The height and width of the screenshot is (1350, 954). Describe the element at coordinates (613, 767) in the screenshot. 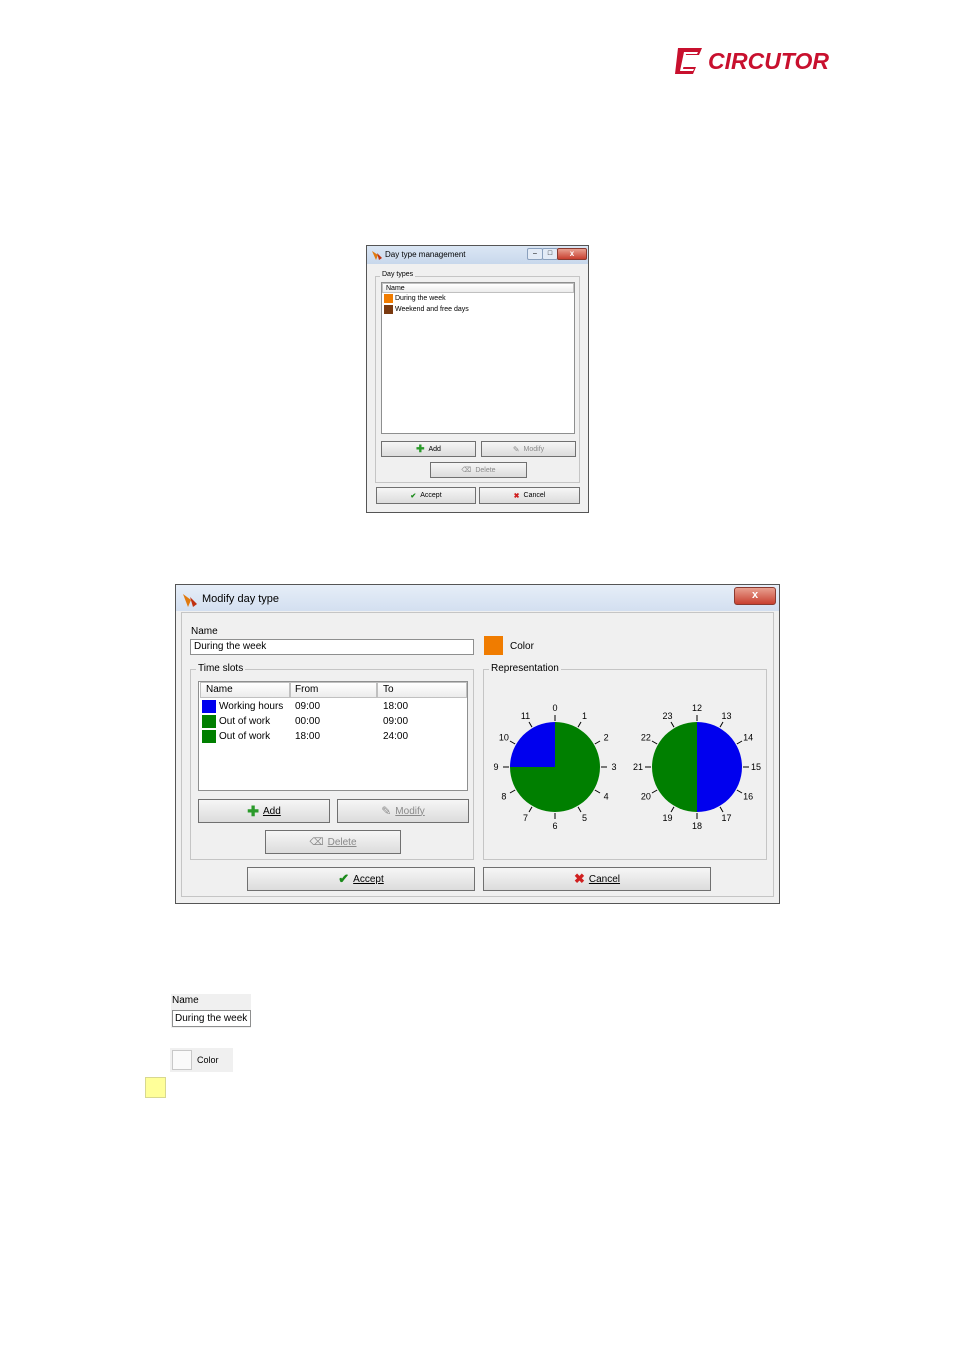

I see `am-clock-hour-label: 3` at that location.